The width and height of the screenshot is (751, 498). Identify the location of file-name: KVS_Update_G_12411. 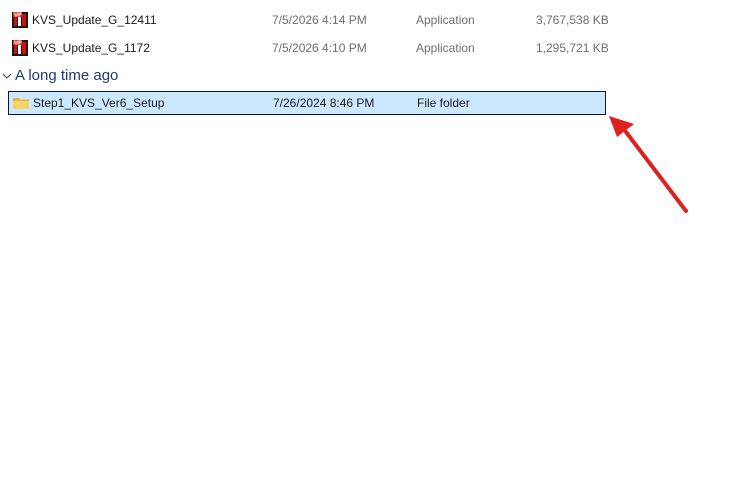
(94, 20).